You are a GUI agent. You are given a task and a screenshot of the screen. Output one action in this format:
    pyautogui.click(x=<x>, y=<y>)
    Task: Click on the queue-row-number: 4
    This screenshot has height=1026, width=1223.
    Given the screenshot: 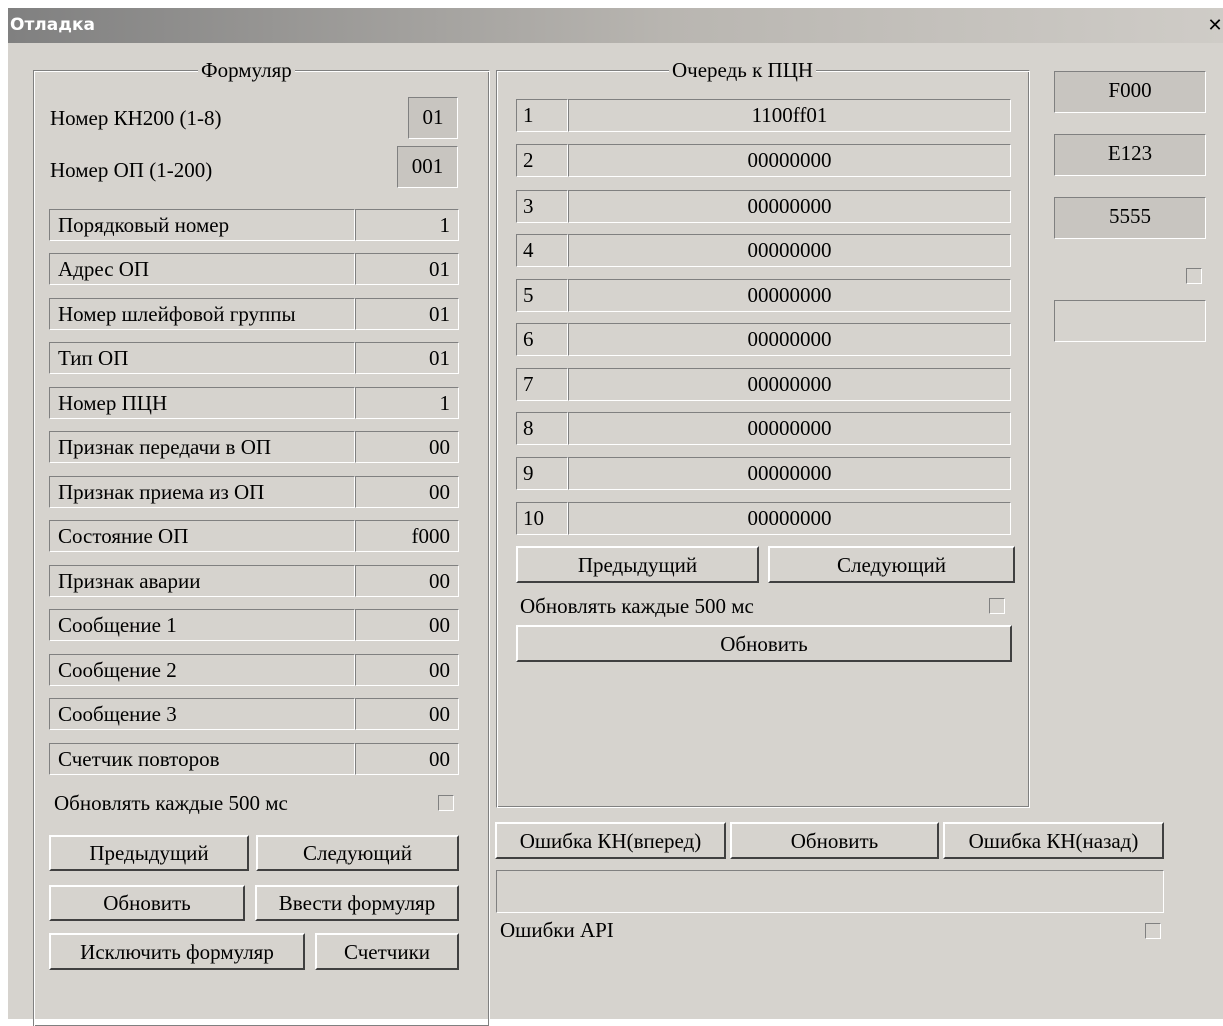 What is the action you would take?
    pyautogui.click(x=542, y=250)
    